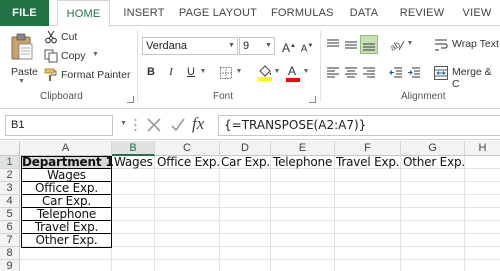 The width and height of the screenshot is (500, 271). Describe the element at coordinates (306, 72) in the screenshot. I see `font-color-dropdown-arrow: ▼` at that location.